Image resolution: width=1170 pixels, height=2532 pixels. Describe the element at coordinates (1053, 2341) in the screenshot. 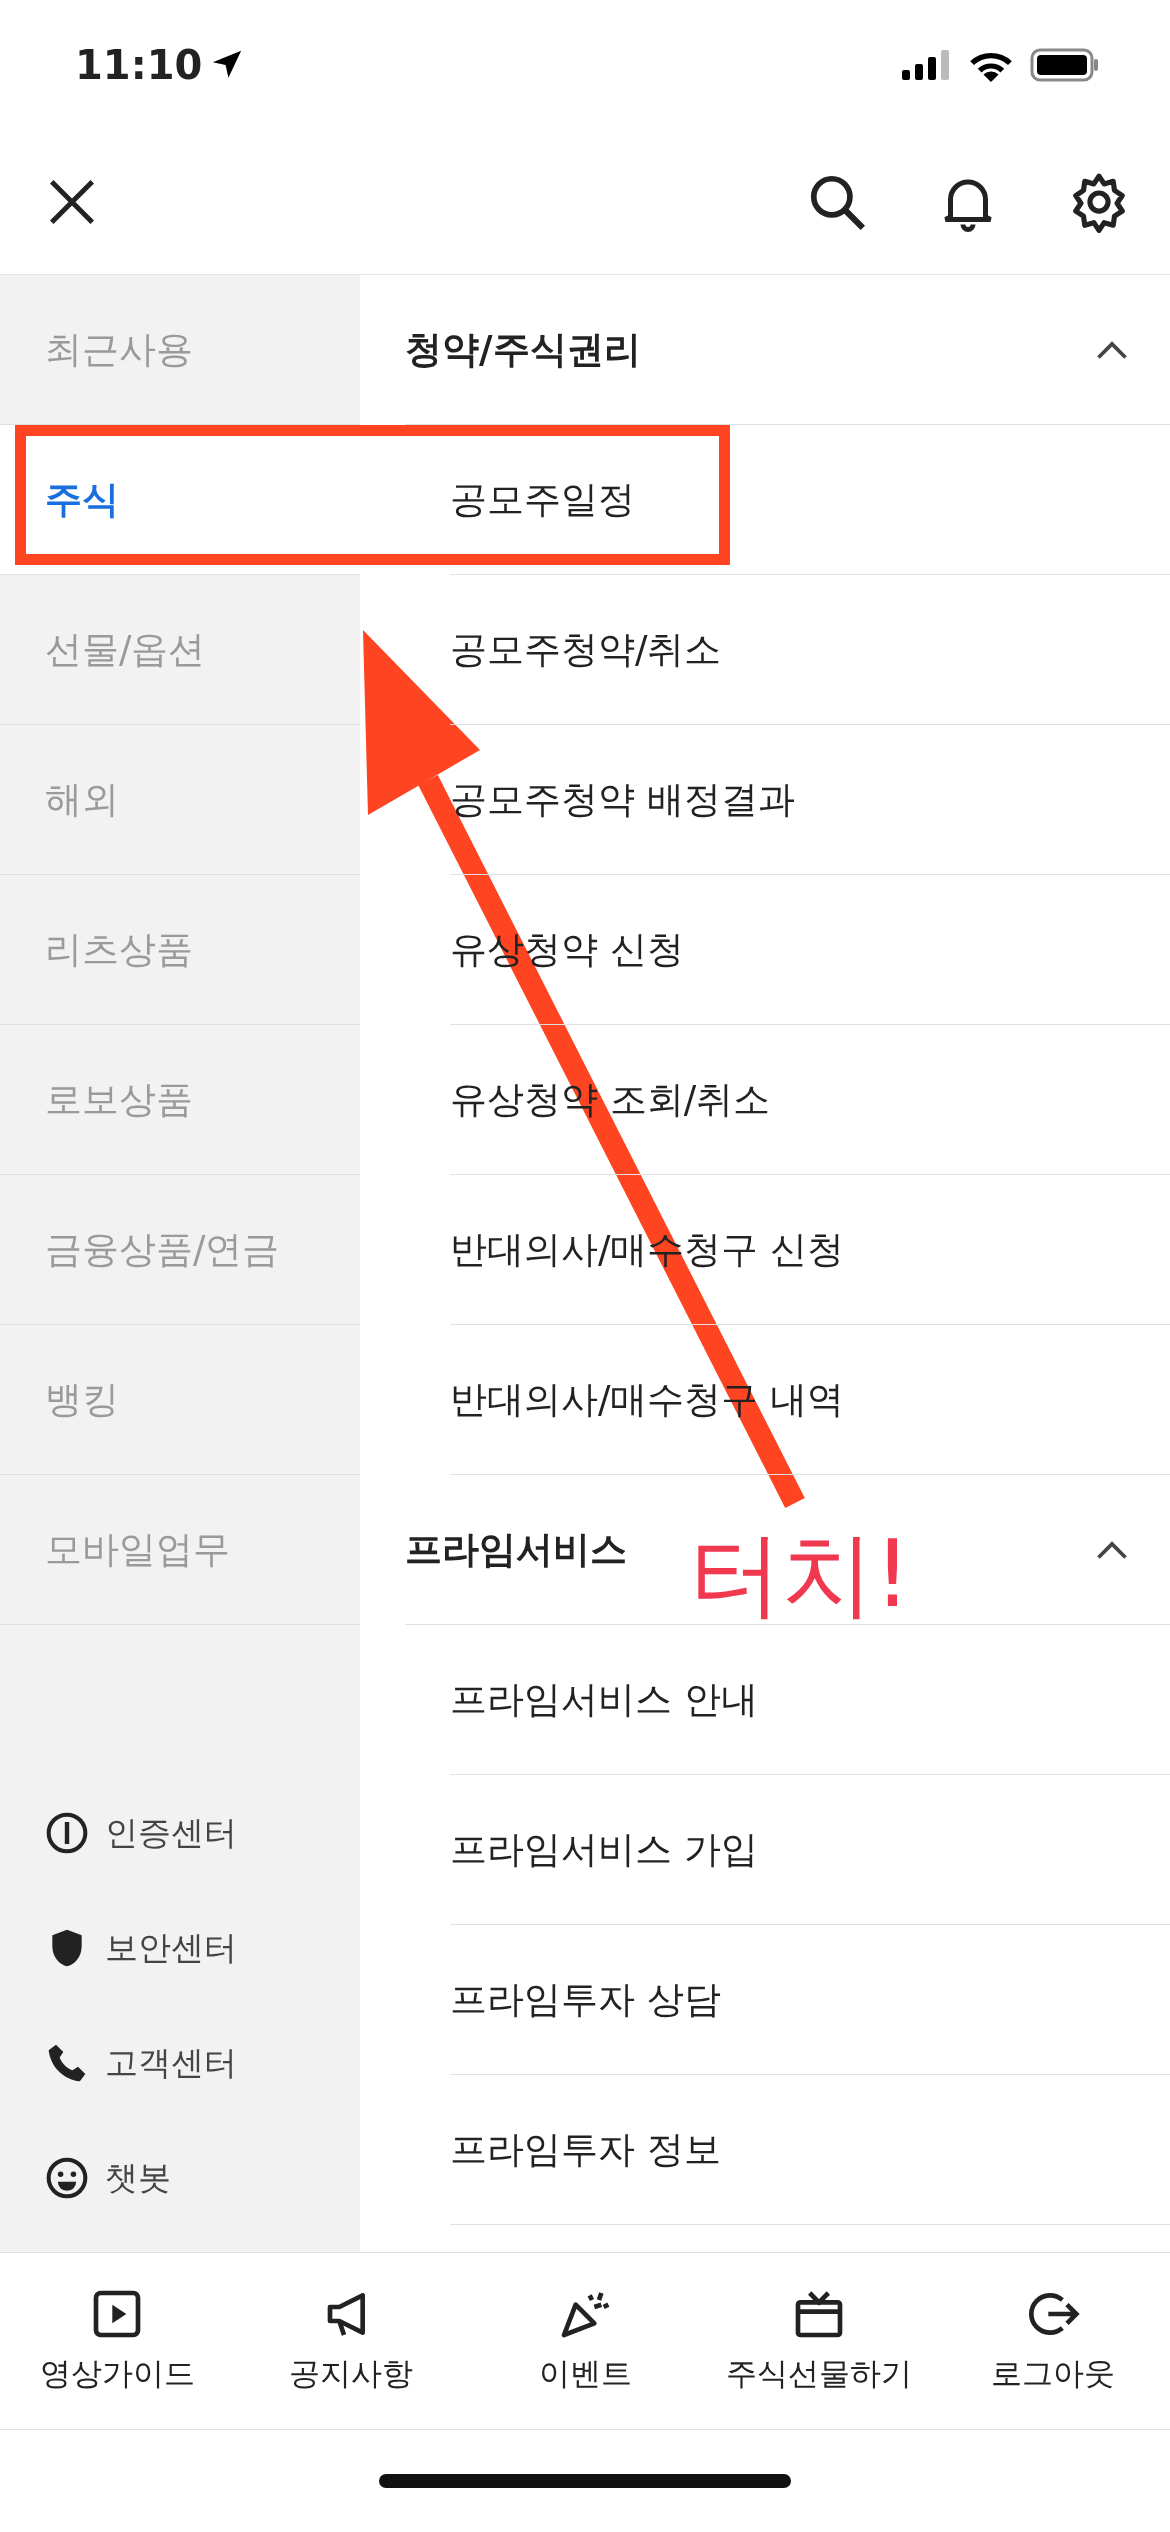

I see `tab-bar-item: 로그아웃` at that location.